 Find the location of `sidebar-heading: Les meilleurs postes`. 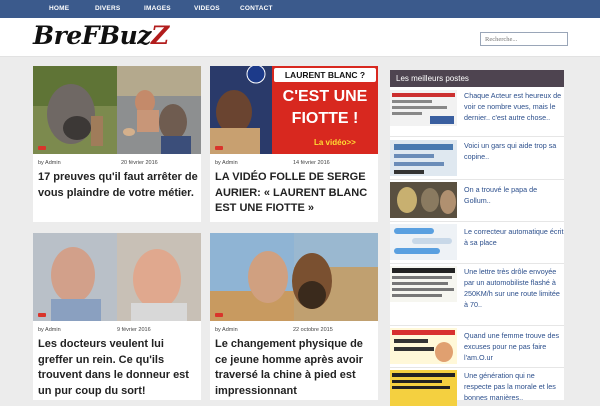

sidebar-heading: Les meilleurs postes is located at coordinates (477, 78).